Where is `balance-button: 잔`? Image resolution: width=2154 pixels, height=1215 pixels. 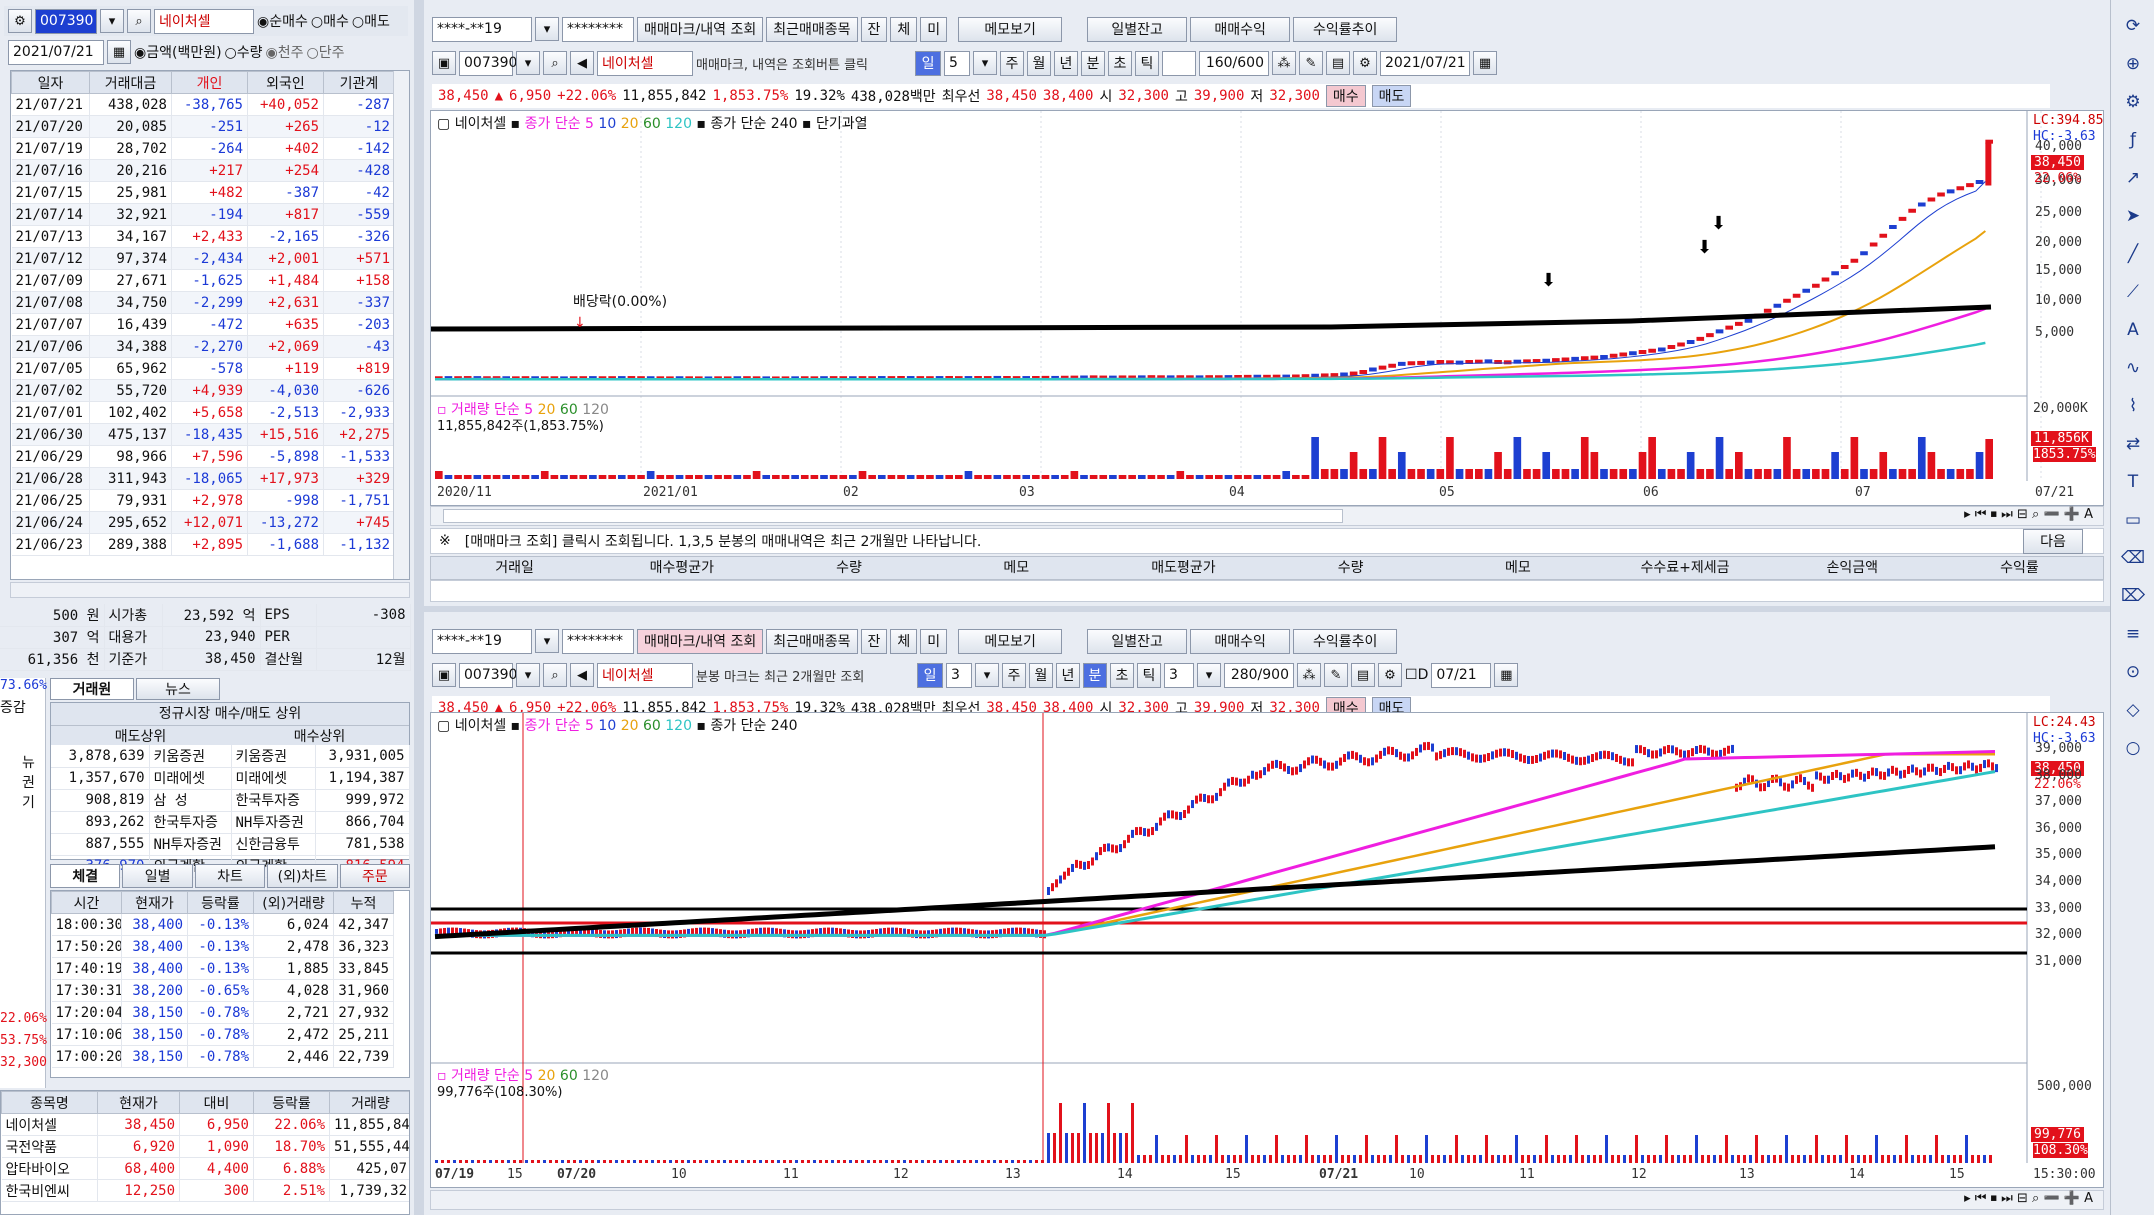 balance-button: 잔 is located at coordinates (874, 29).